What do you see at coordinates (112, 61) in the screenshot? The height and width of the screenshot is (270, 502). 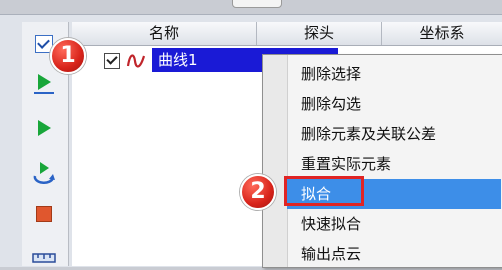 I see `row-checkbox` at bounding box center [112, 61].